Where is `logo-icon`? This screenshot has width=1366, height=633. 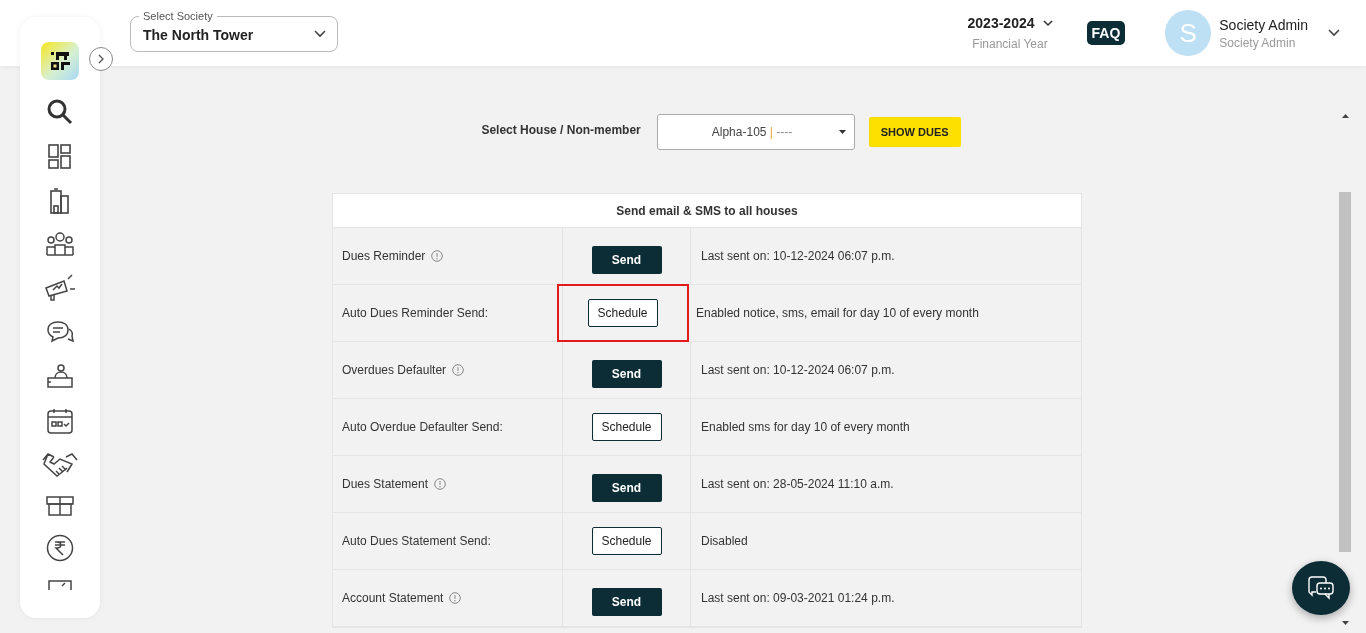
logo-icon is located at coordinates (60, 61).